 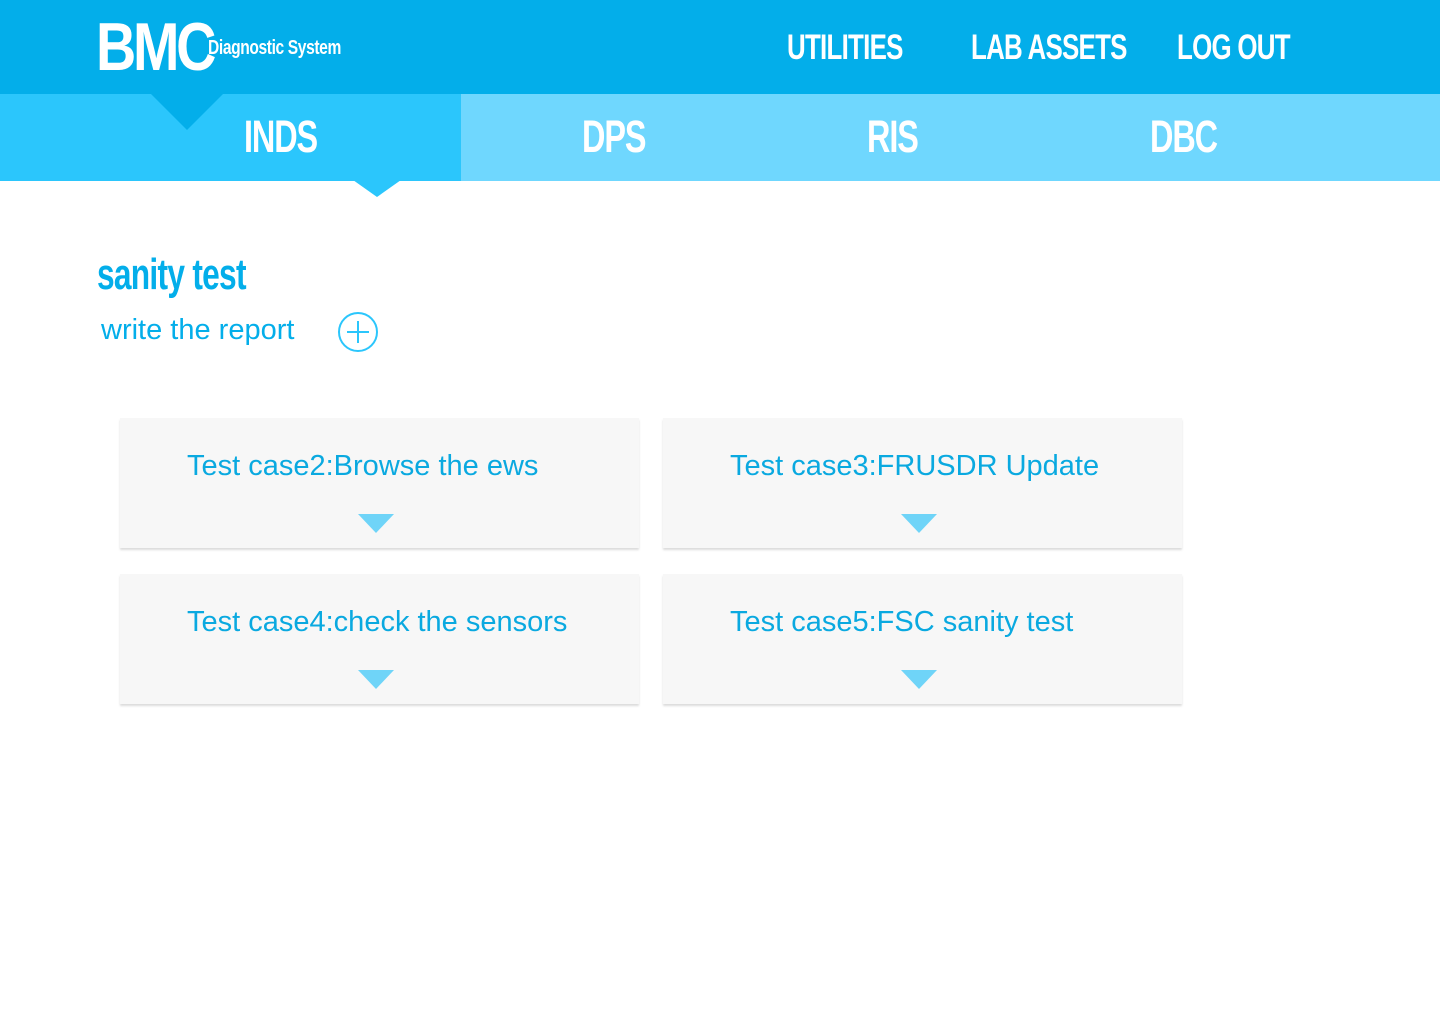 What do you see at coordinates (230, 137) in the screenshot?
I see `tab-active-highlight` at bounding box center [230, 137].